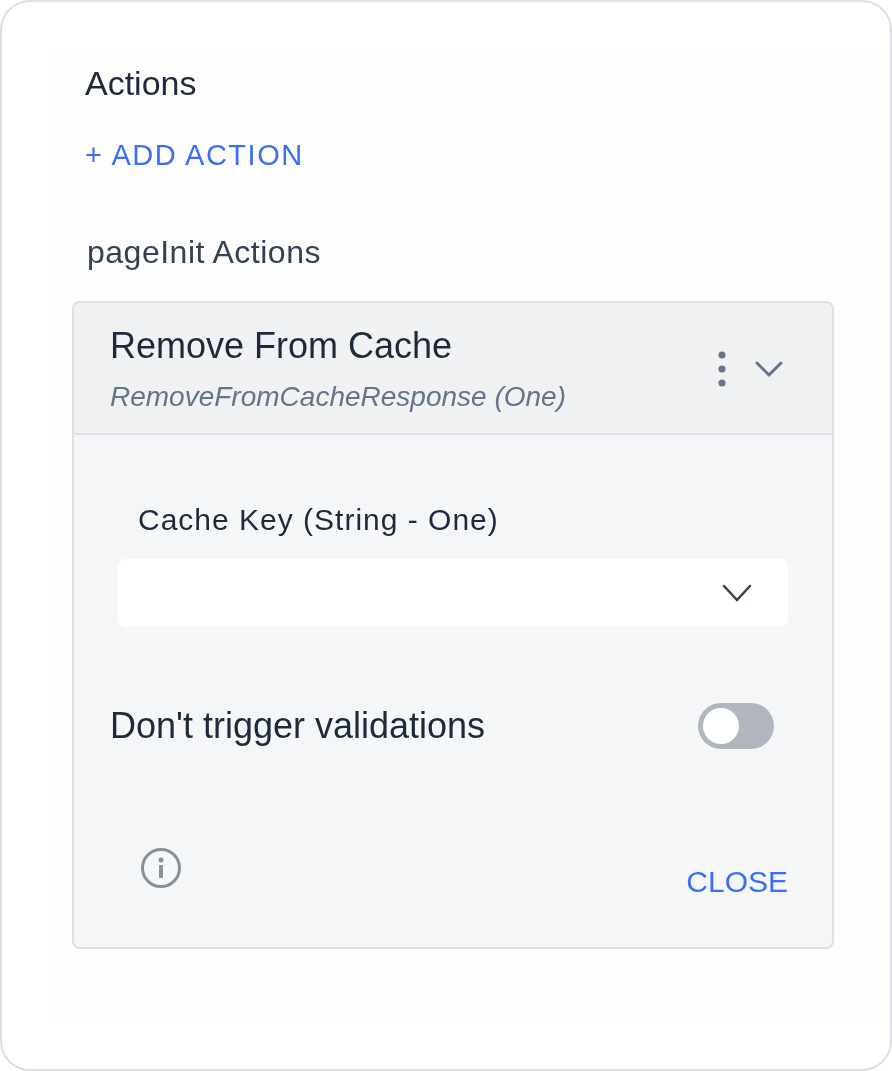  Describe the element at coordinates (194, 155) in the screenshot. I see `add-action-button: + ADD ACTION` at that location.